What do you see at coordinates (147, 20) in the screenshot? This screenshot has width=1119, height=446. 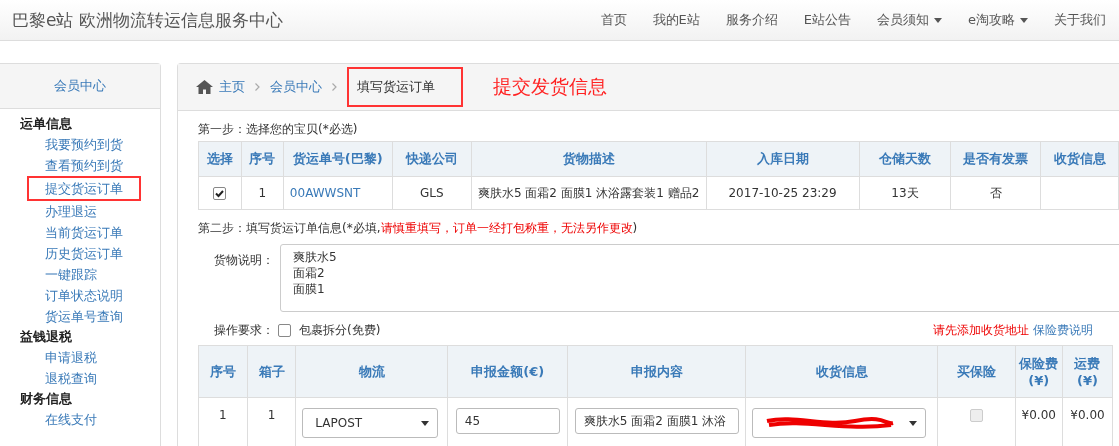 I see `site-title: 巴黎e站 欧洲物流转运信息服务中心` at bounding box center [147, 20].